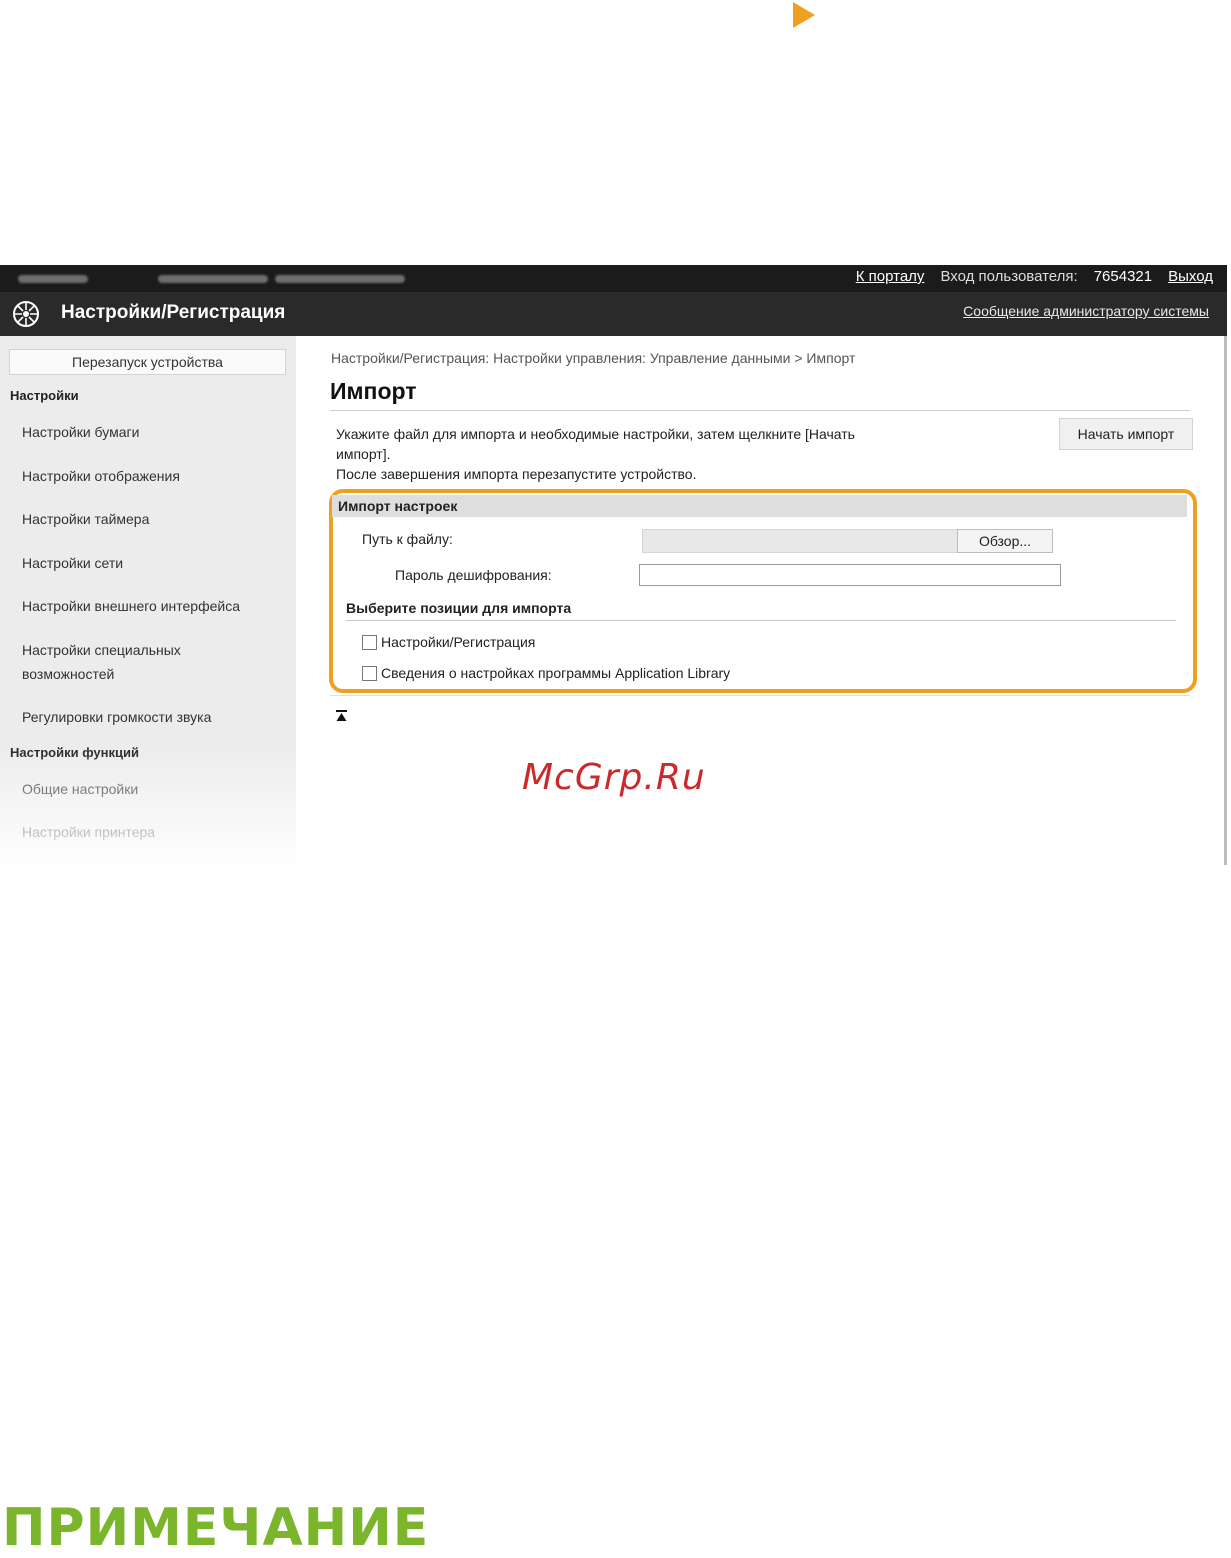  Describe the element at coordinates (1009, 276) in the screenshot. I see `login-label: Вход пользователя:` at that location.